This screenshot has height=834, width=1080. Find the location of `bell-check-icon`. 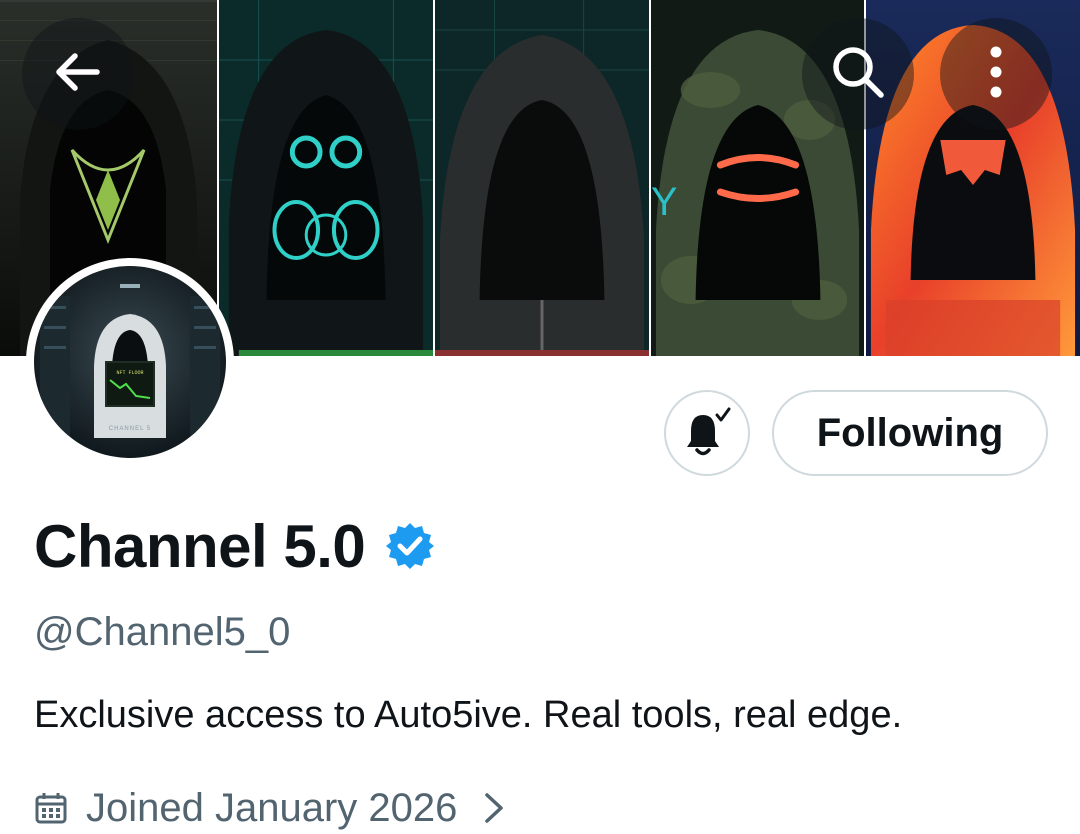

bell-check-icon is located at coordinates (707, 433).